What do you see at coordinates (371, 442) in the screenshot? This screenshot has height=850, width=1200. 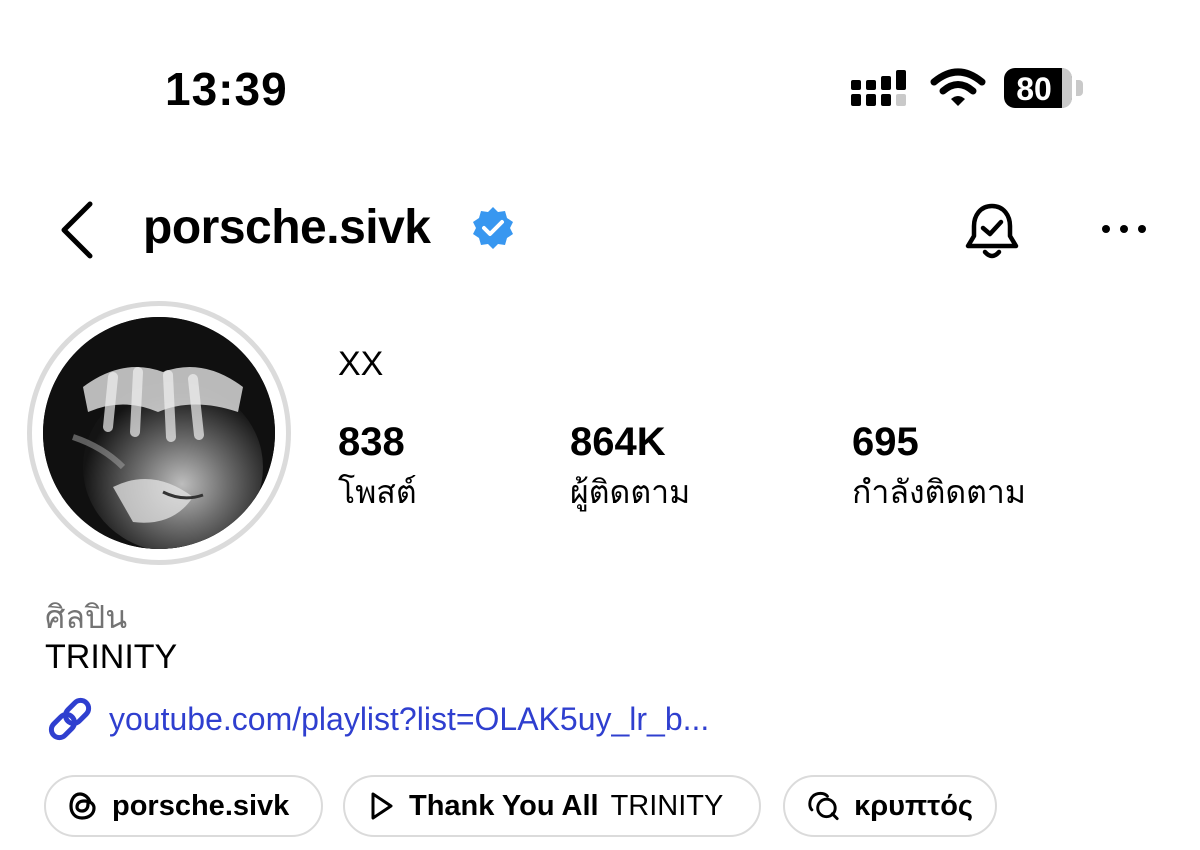 I see `stat-posts-value: 838` at bounding box center [371, 442].